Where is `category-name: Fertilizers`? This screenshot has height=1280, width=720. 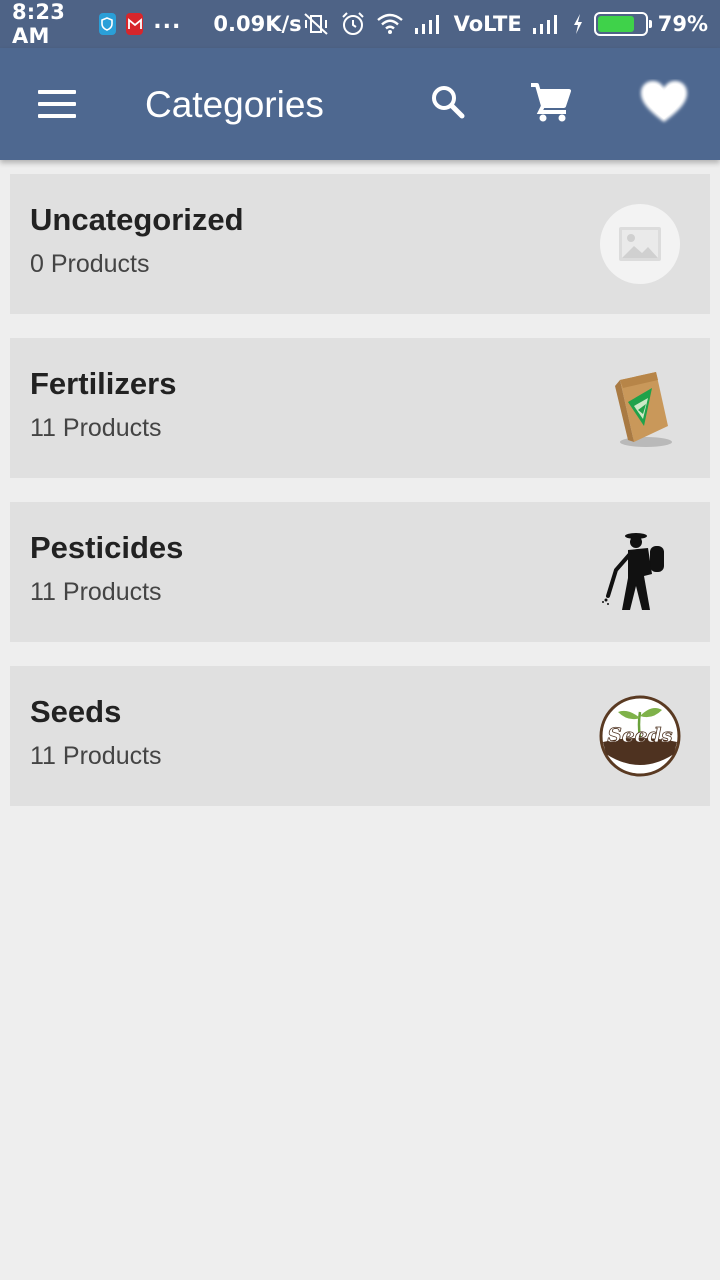 category-name: Fertilizers is located at coordinates (103, 383).